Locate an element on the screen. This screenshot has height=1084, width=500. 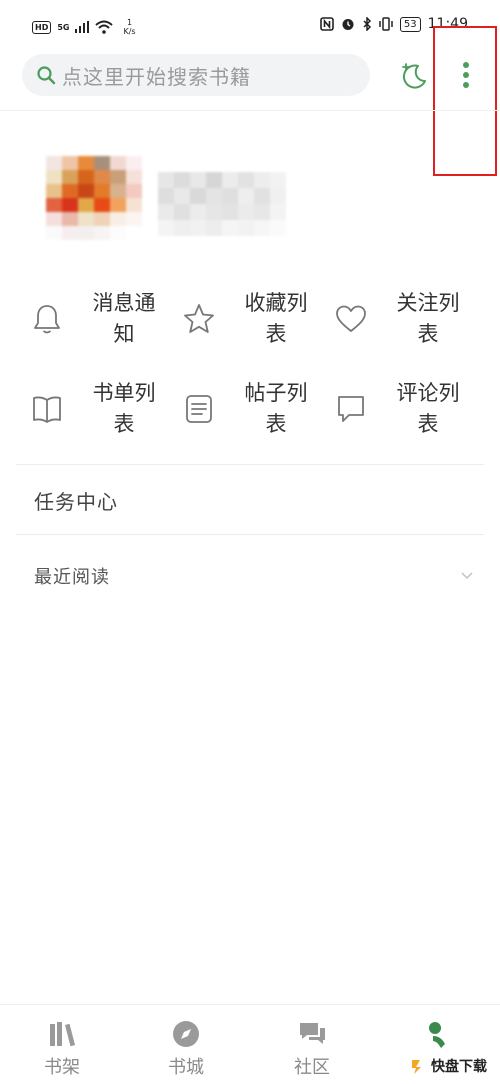
feature-label: 书单列表 is located at coordinates (124, 408).